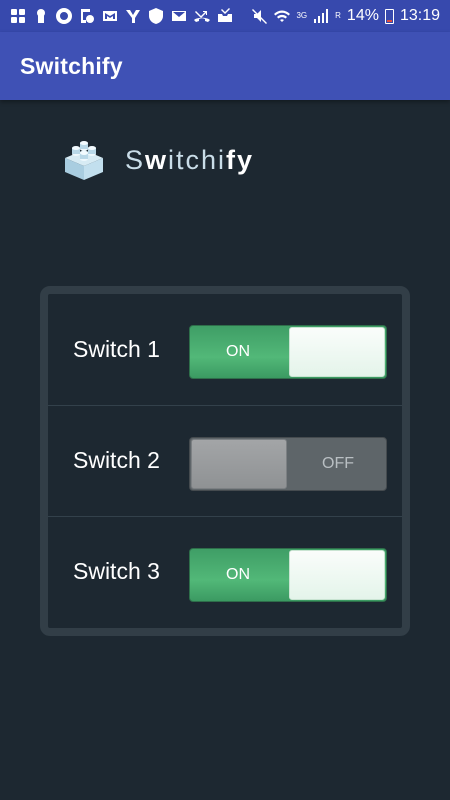 The image size is (450, 800). What do you see at coordinates (419, 15) in the screenshot?
I see `clock: 13:19` at bounding box center [419, 15].